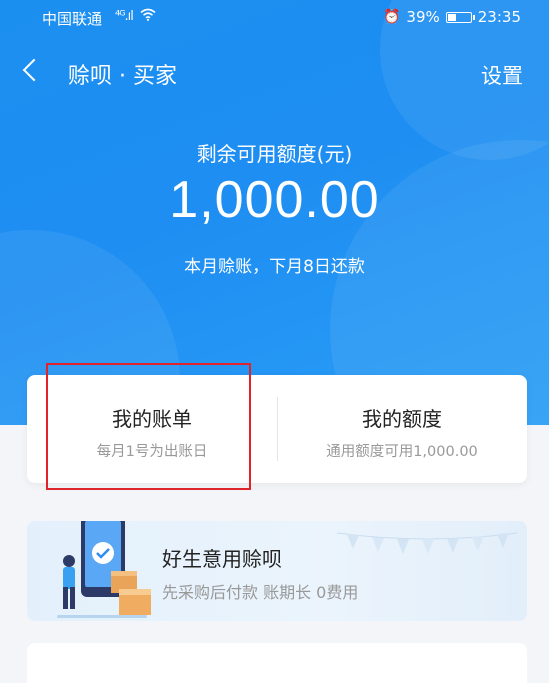  Describe the element at coordinates (148, 426) in the screenshot. I see `highlight-box` at that location.